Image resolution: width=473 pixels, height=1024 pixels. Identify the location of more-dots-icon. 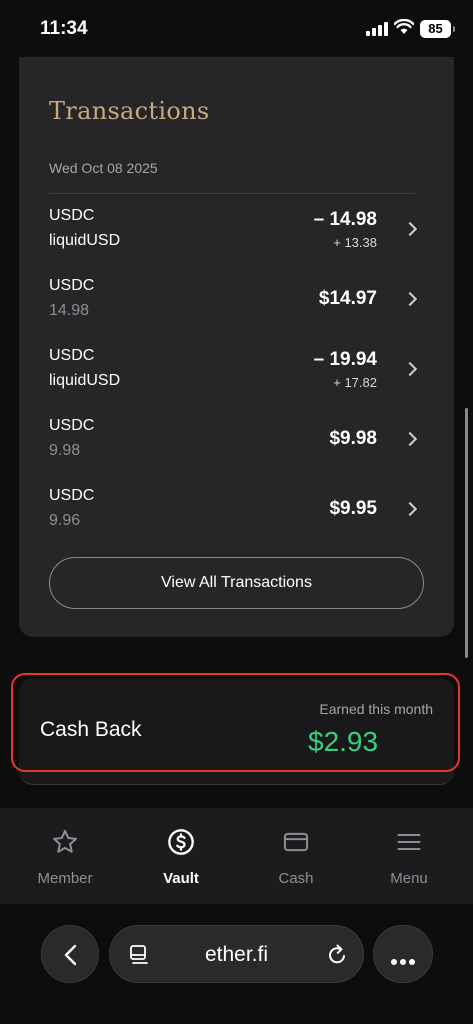
(404, 961).